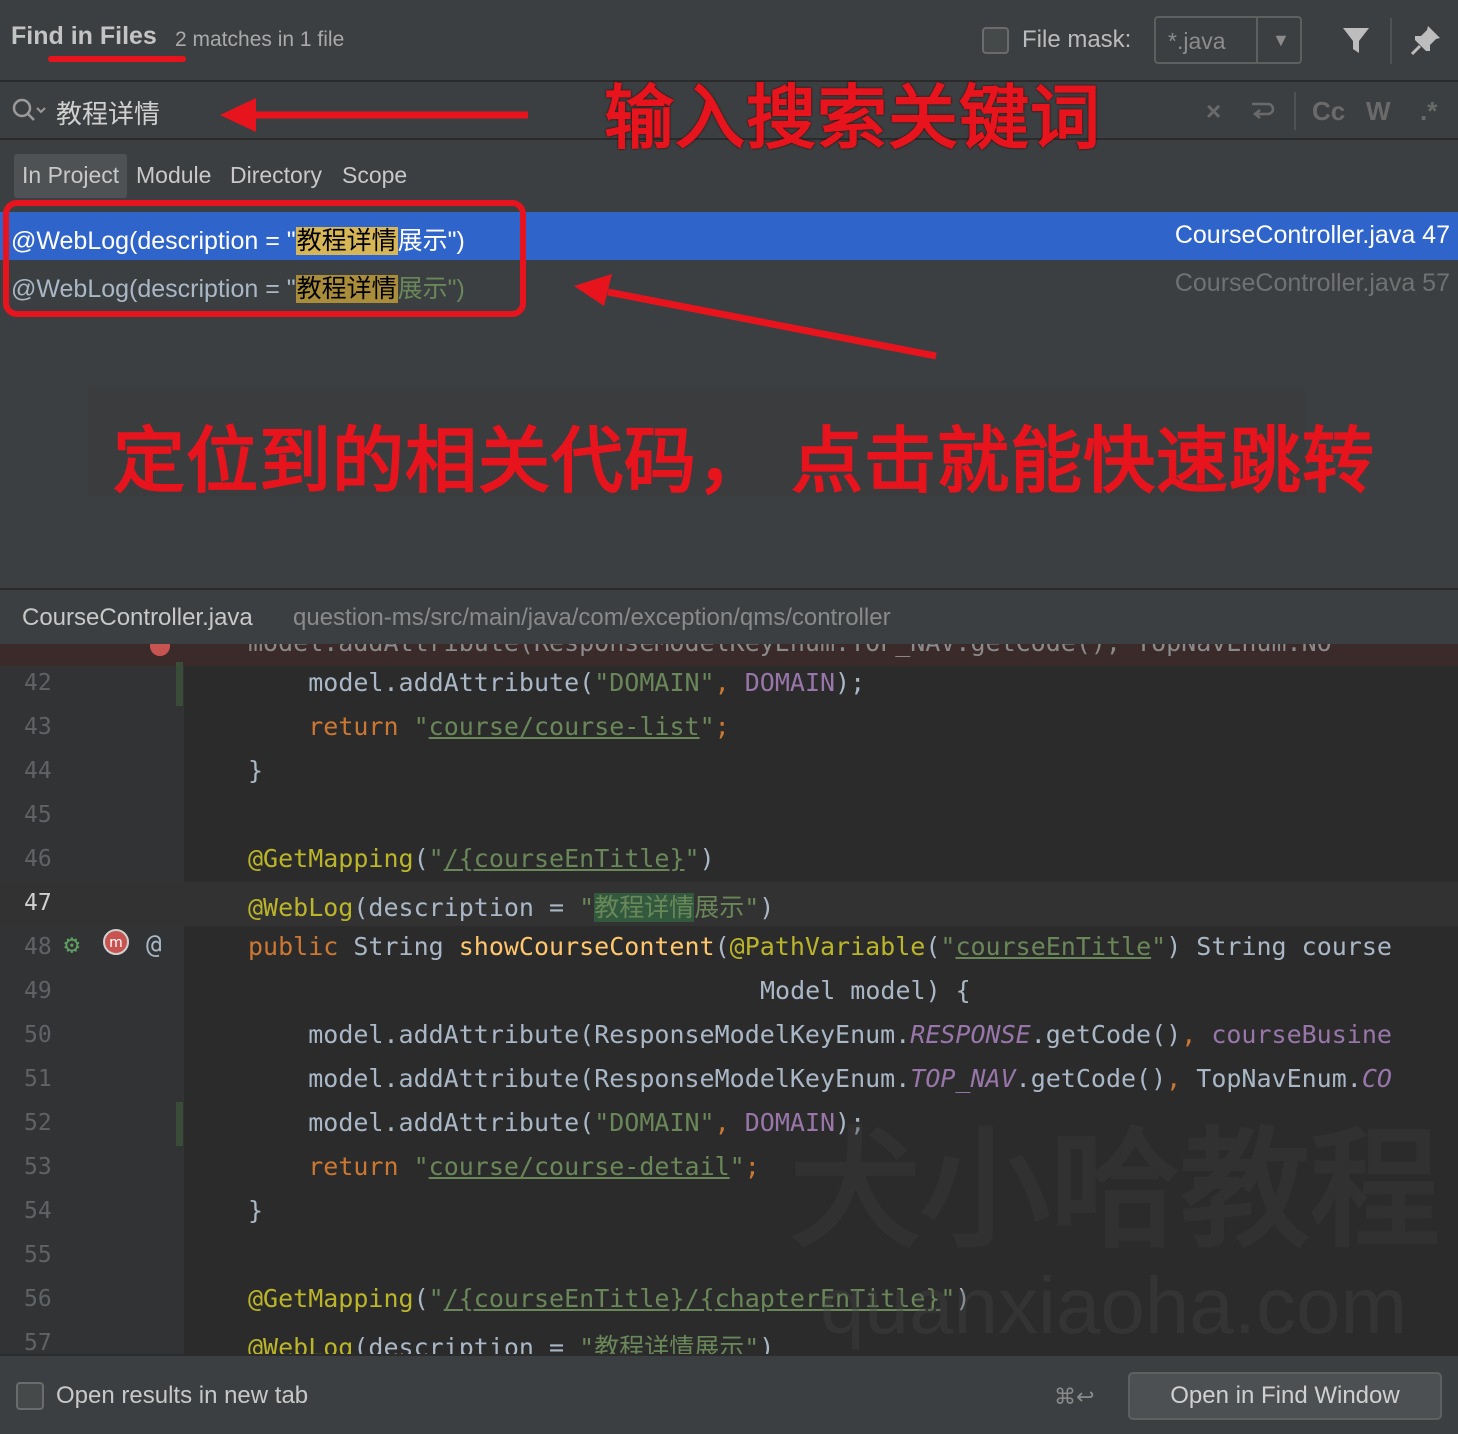 The width and height of the screenshot is (1458, 1434). What do you see at coordinates (1213, 111) in the screenshot?
I see `clear-icon: ×` at bounding box center [1213, 111].